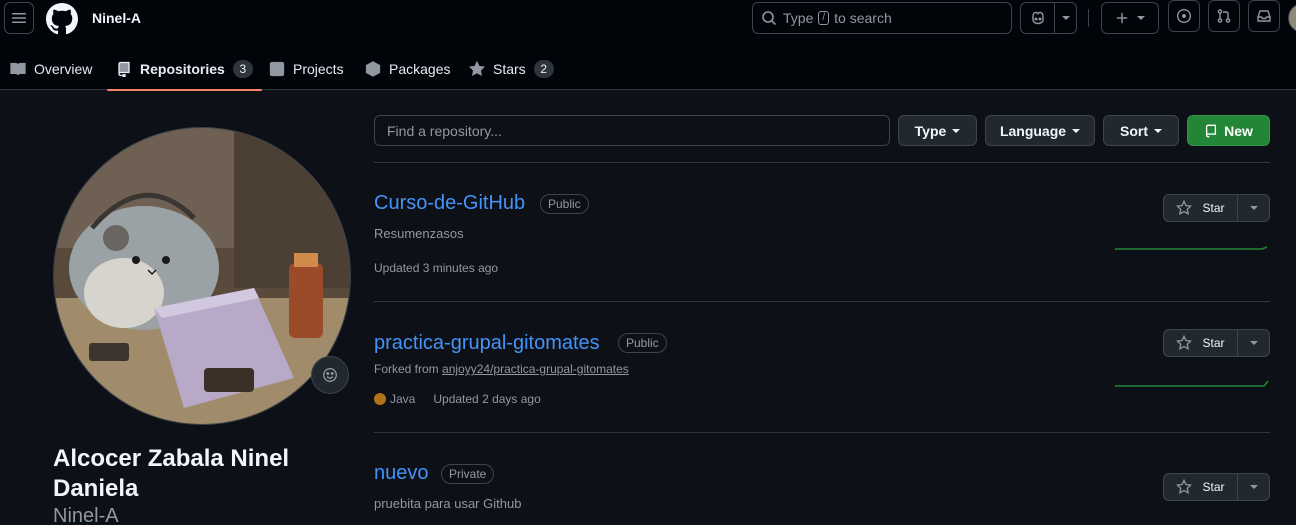  I want to click on repo-name-link: Curso-de-GitHub, so click(449, 203).